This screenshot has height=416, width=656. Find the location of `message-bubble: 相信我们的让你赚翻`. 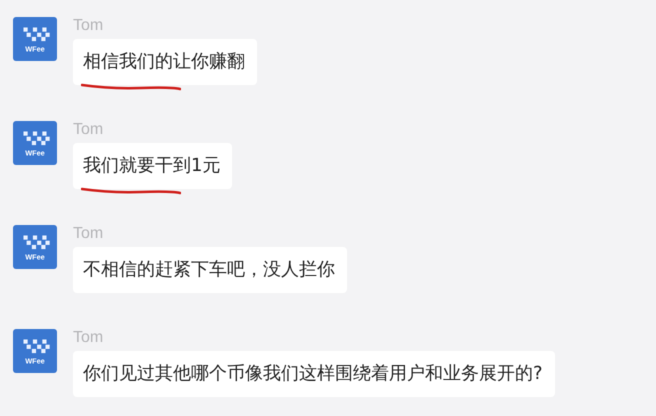

message-bubble: 相信我们的让你赚翻 is located at coordinates (165, 62).